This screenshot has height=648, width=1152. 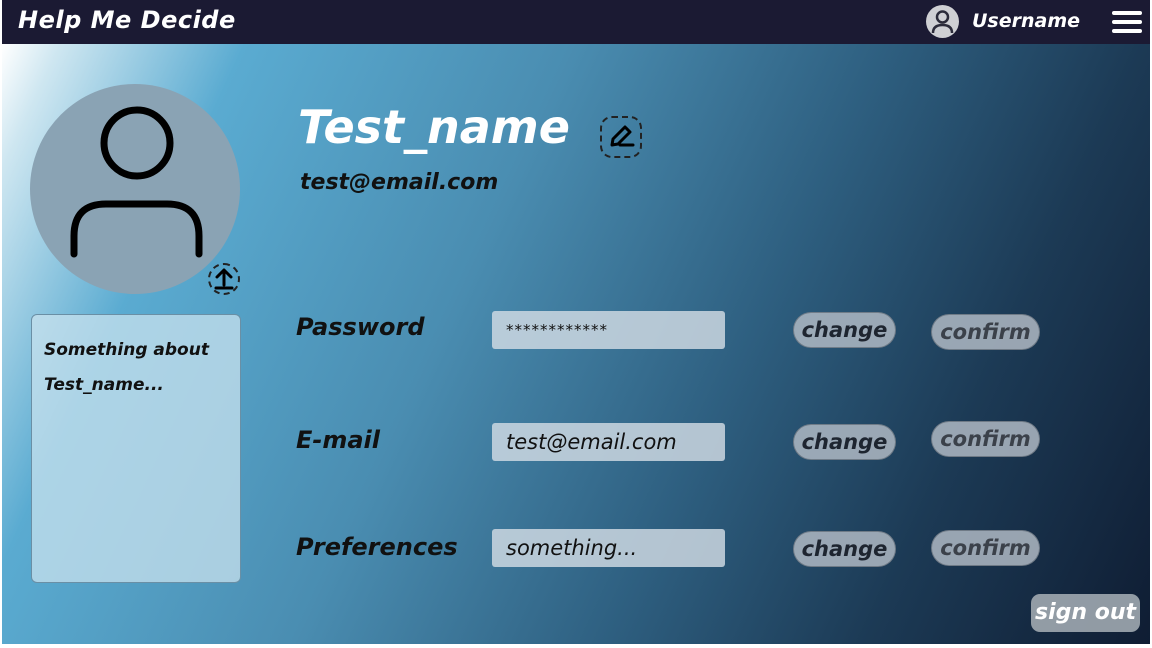 What do you see at coordinates (434, 127) in the screenshot?
I see `profile-name: Test_name` at bounding box center [434, 127].